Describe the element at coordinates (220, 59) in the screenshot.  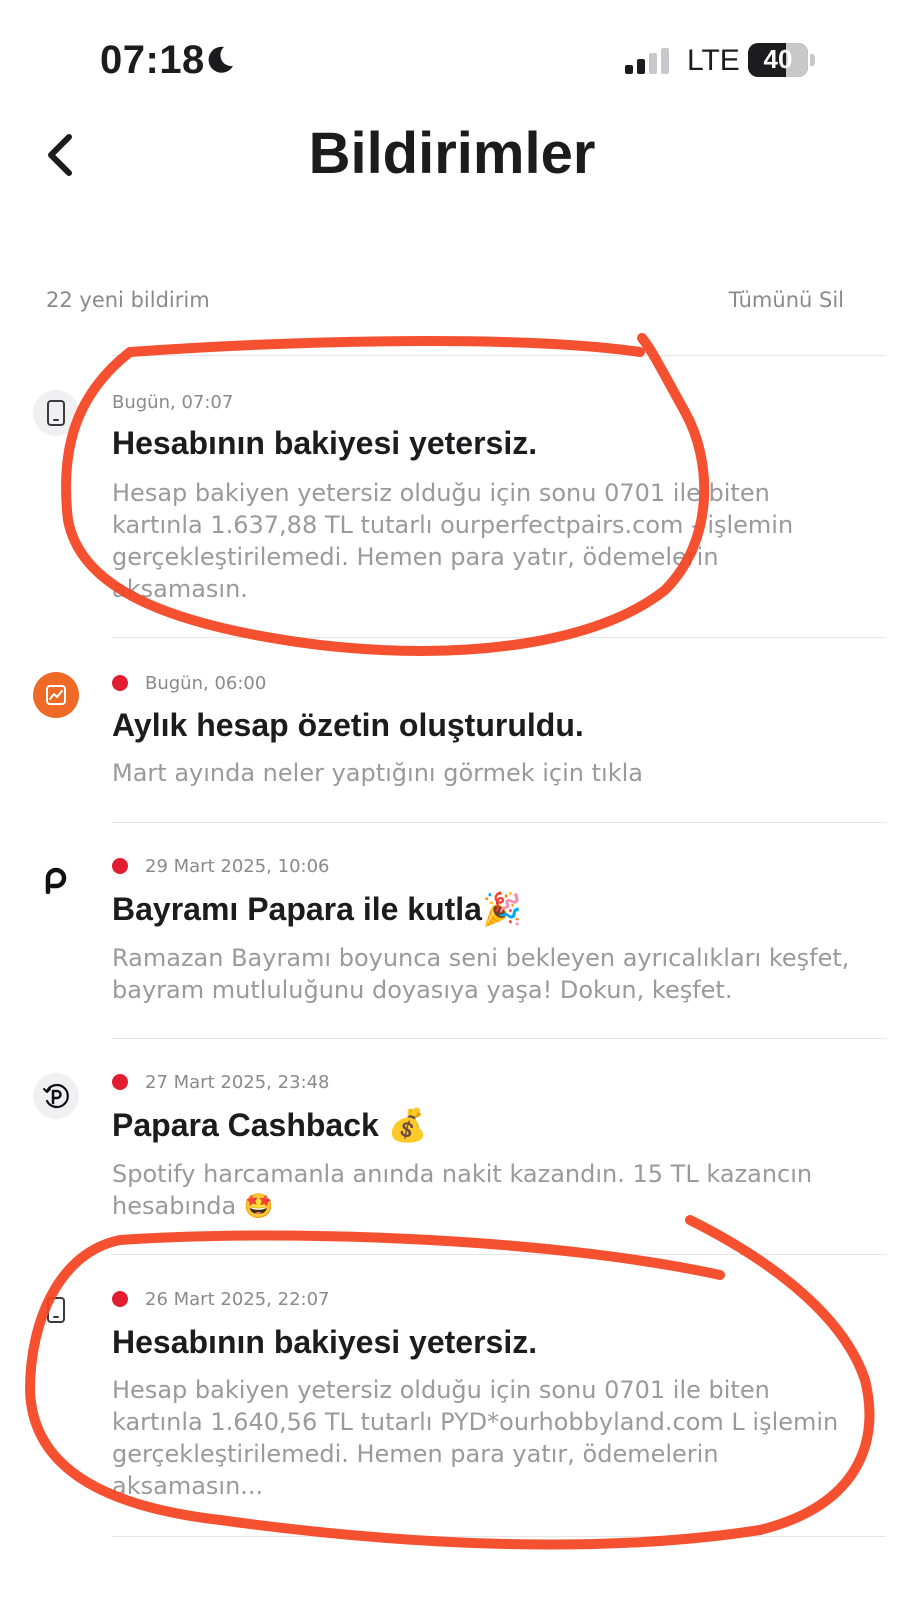
I see `moon-icon` at that location.